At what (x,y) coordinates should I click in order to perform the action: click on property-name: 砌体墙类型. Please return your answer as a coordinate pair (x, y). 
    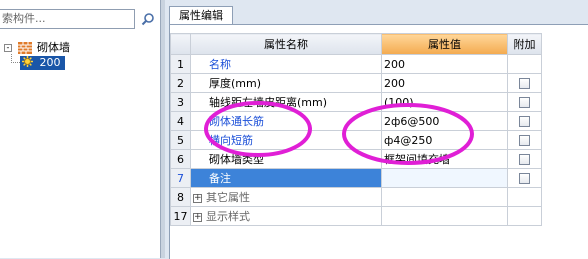
    Looking at the image, I should click on (286, 159).